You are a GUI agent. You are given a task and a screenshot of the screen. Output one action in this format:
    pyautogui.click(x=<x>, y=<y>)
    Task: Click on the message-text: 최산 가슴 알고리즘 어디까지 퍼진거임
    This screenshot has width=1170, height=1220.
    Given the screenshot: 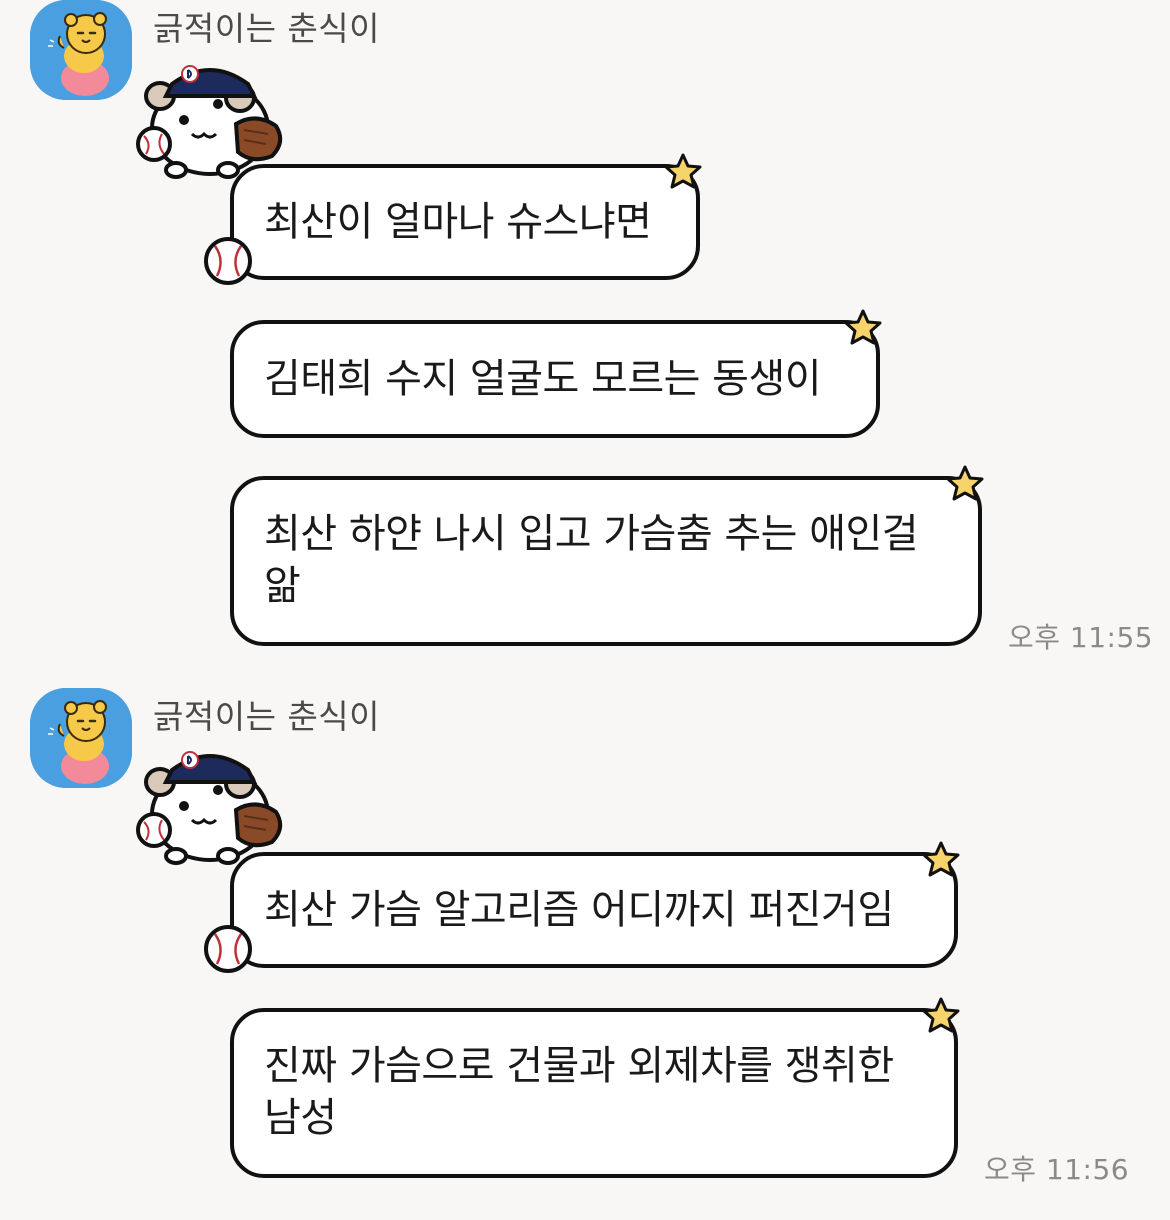 What is the action you would take?
    pyautogui.click(x=579, y=910)
    